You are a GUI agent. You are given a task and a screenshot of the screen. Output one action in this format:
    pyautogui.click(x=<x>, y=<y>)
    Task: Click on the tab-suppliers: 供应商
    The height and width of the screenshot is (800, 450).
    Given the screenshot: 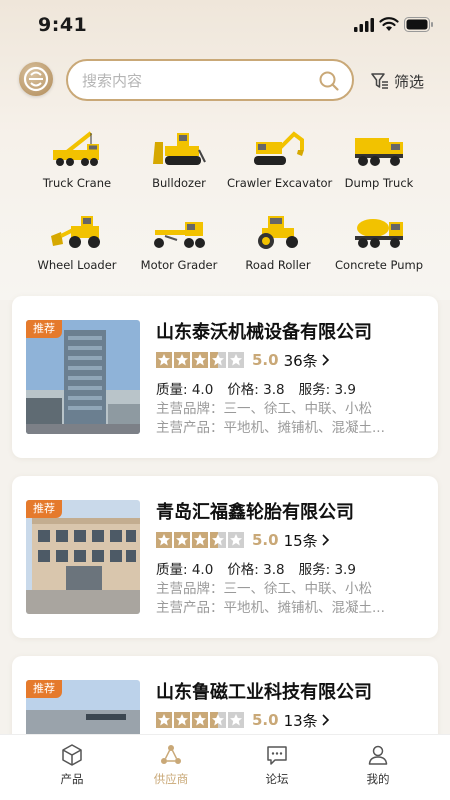 What is the action you would take?
    pyautogui.click(x=171, y=765)
    